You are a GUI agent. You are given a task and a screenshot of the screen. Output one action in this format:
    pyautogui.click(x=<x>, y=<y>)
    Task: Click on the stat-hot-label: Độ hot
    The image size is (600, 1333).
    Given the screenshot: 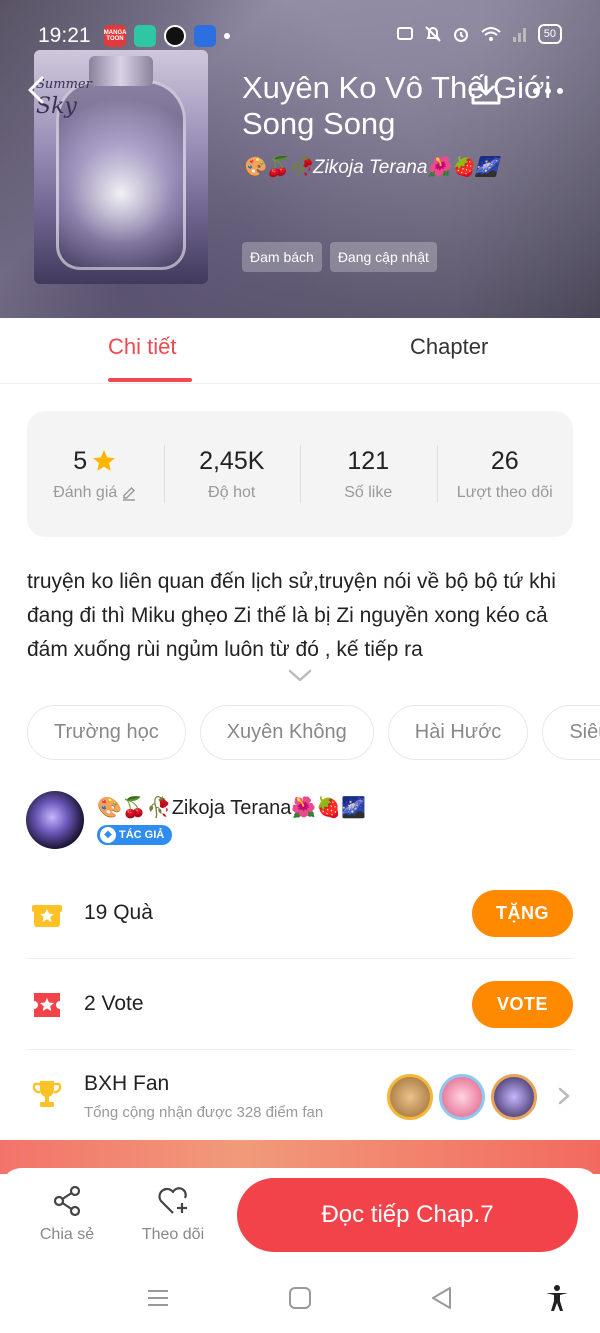 What is the action you would take?
    pyautogui.click(x=232, y=492)
    